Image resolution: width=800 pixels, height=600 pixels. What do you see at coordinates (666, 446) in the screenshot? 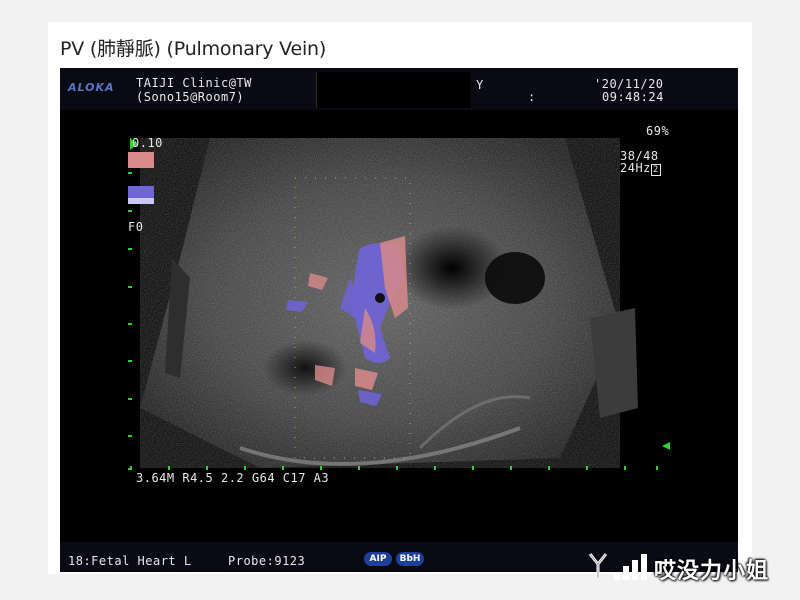
I see `focus-marker` at bounding box center [666, 446].